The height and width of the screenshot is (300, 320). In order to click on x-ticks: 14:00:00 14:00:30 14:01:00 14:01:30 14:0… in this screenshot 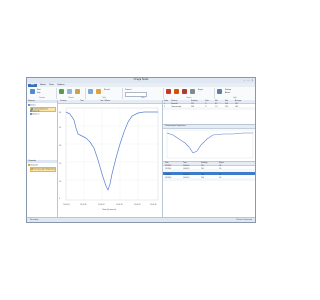, I will do `click(110, 205)`.